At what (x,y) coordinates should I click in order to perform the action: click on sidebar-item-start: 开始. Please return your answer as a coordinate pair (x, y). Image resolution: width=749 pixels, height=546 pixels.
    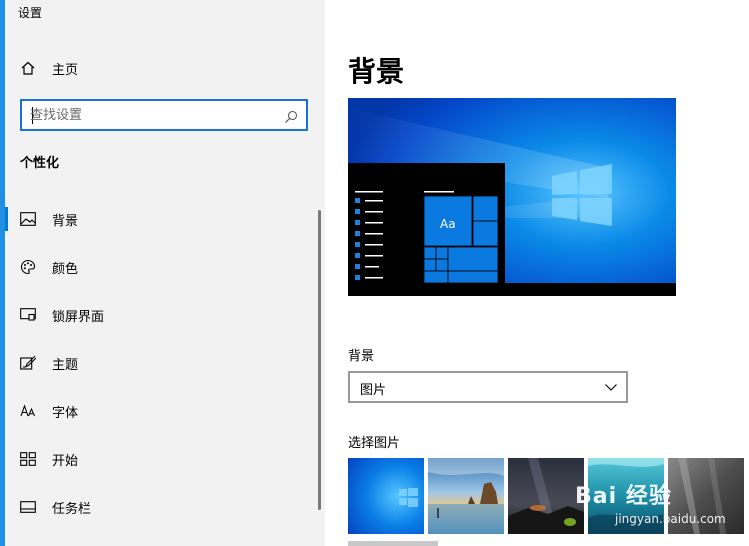
    Looking at the image, I should click on (160, 459).